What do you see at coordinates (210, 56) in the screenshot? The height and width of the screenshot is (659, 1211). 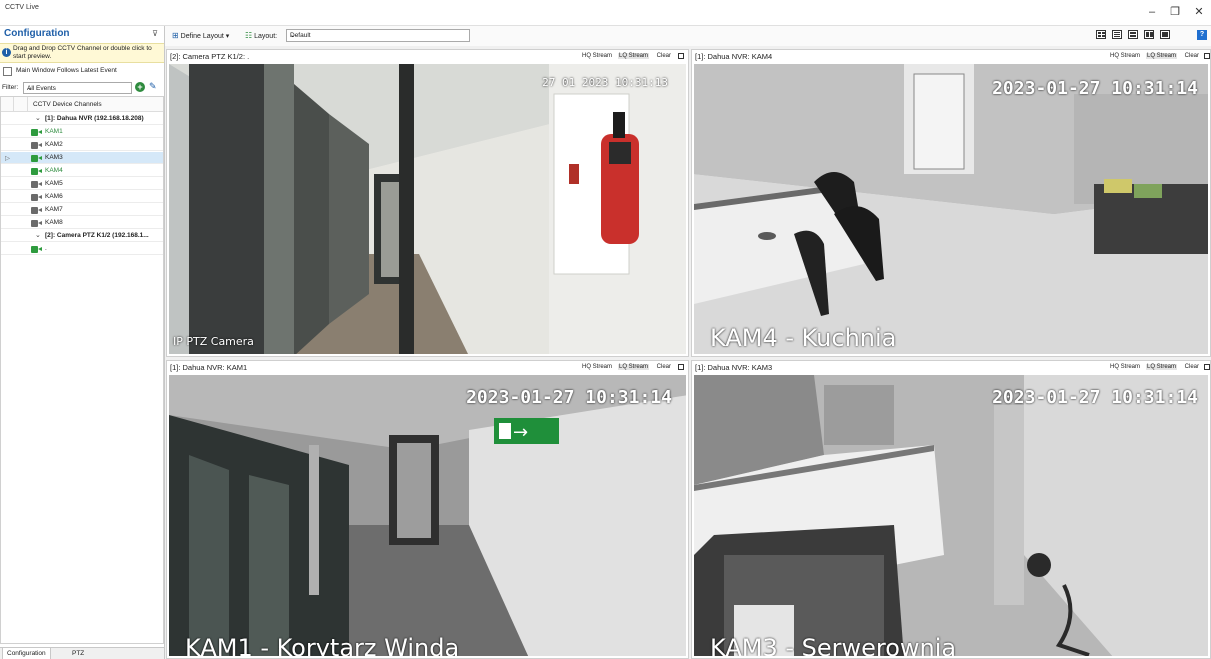 I see `video-panel-title: [2]: Camera PTZ K1/2: .` at bounding box center [210, 56].